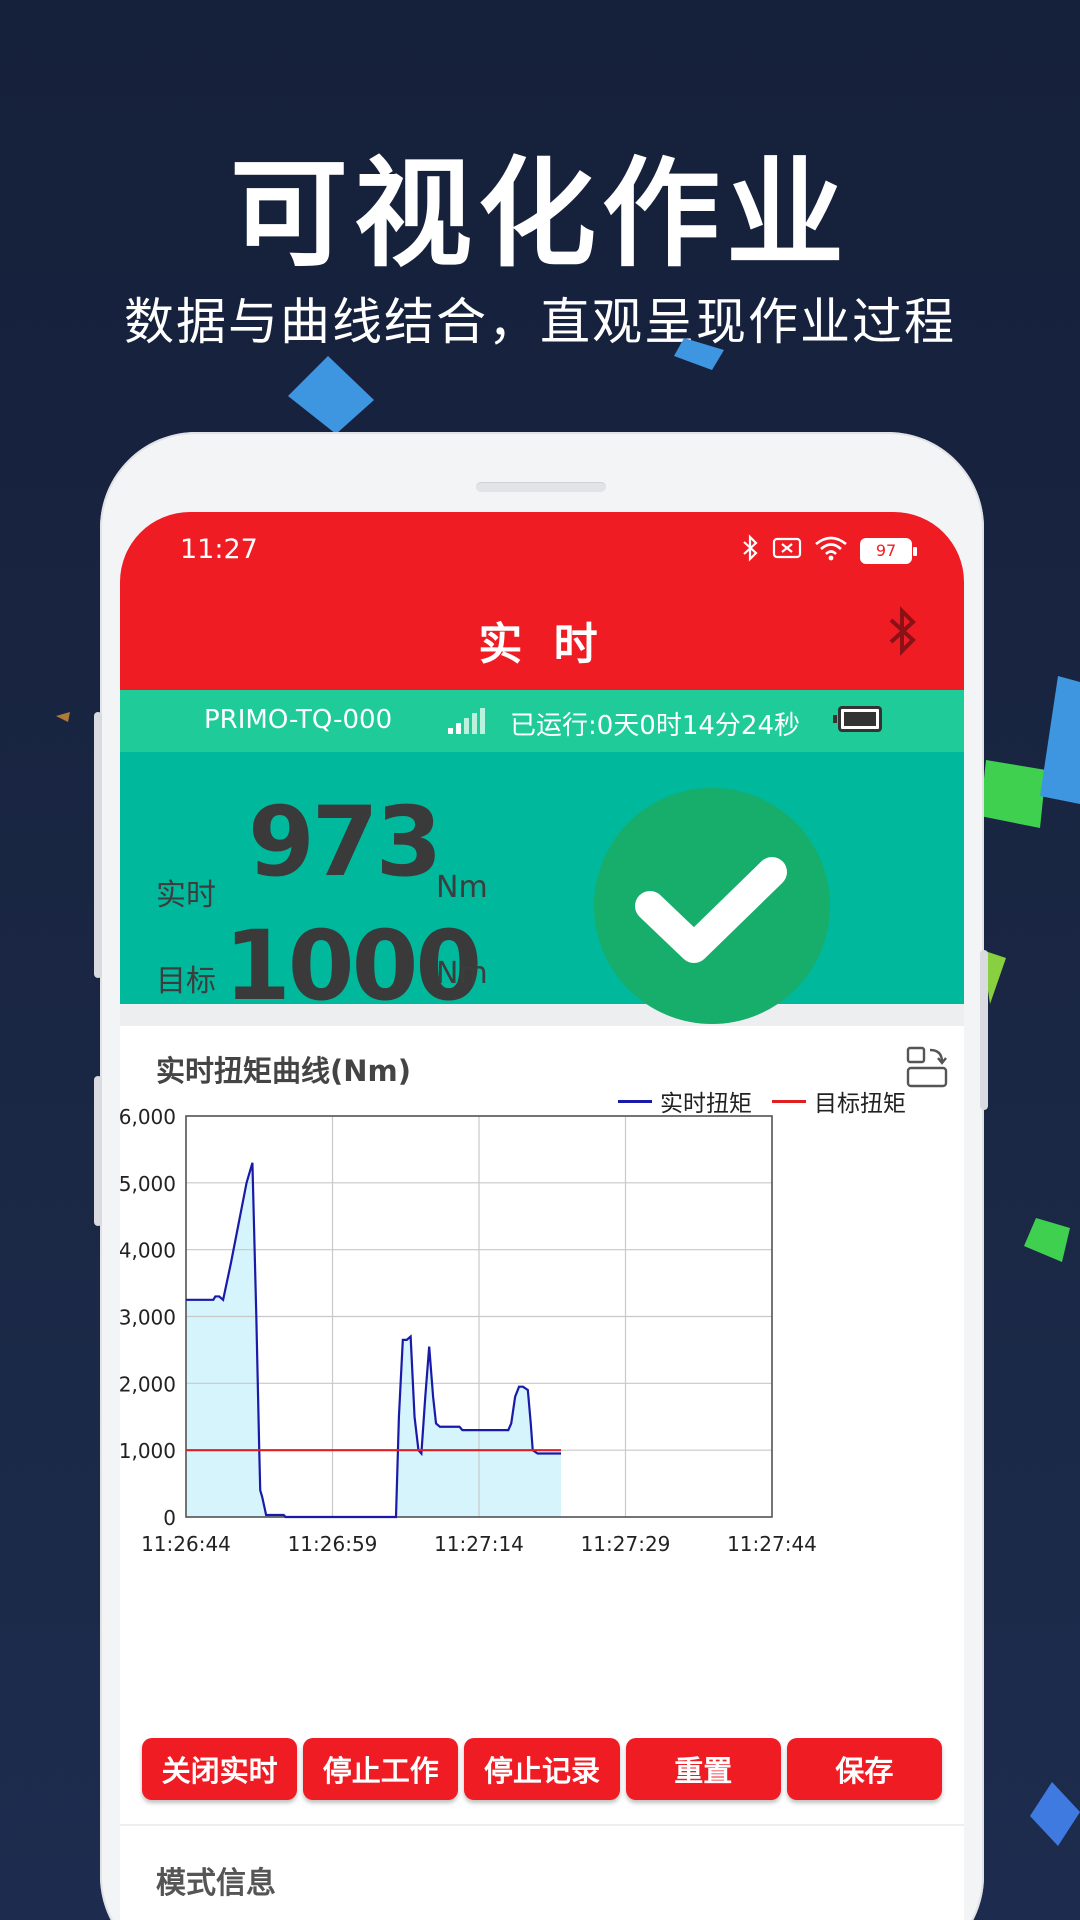  Describe the element at coordinates (169, 1518) in the screenshot. I see `y-tick-label: 0` at that location.